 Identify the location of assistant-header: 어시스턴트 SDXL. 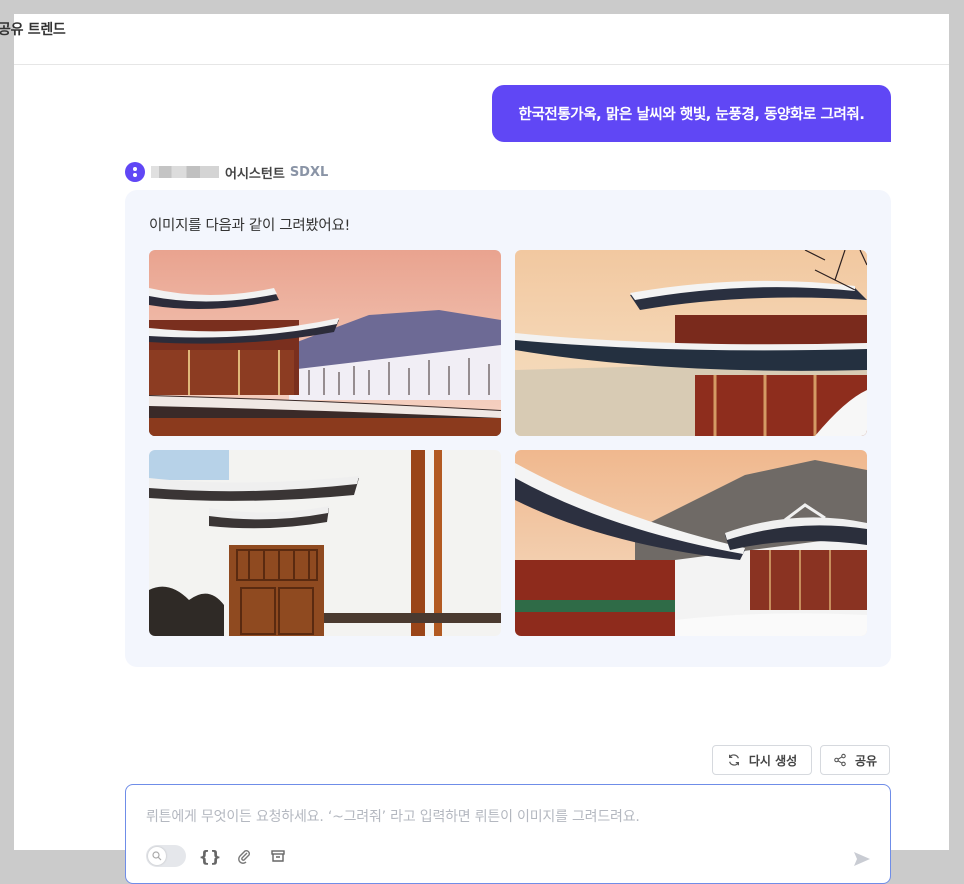
(226, 172).